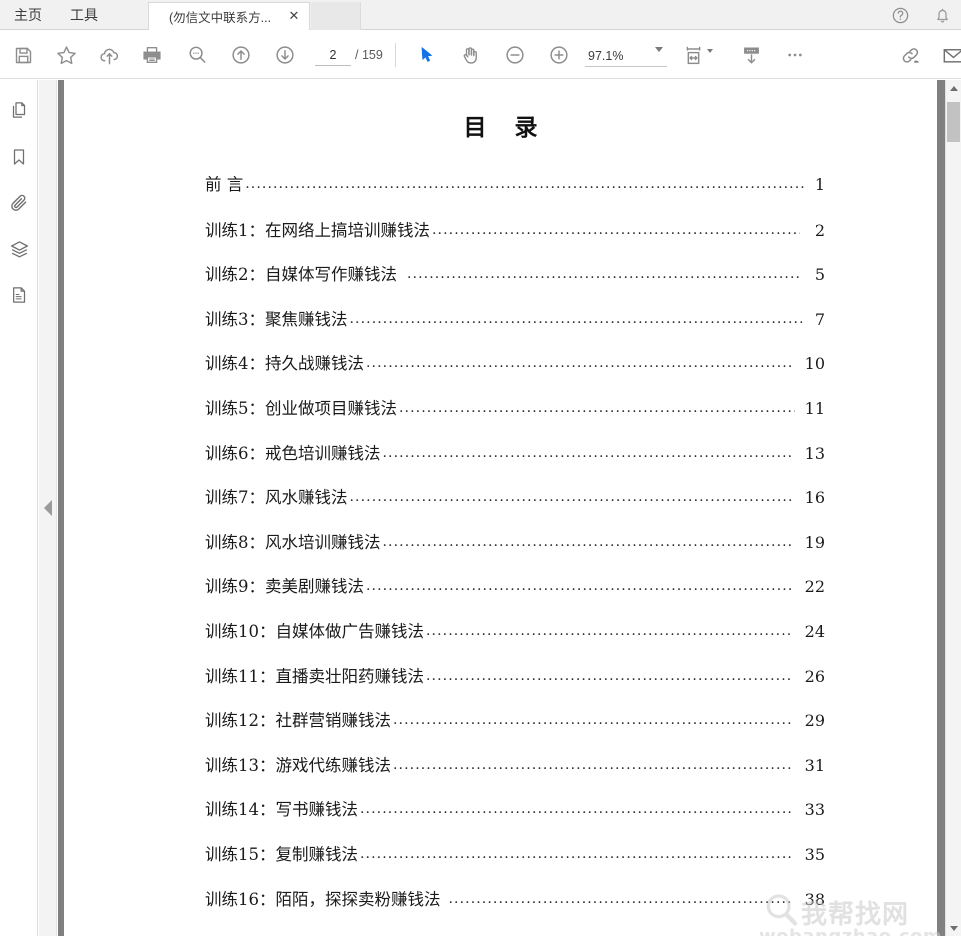  I want to click on toc-entry-label: 训练5：创业做项目赚钱法, so click(301, 408).